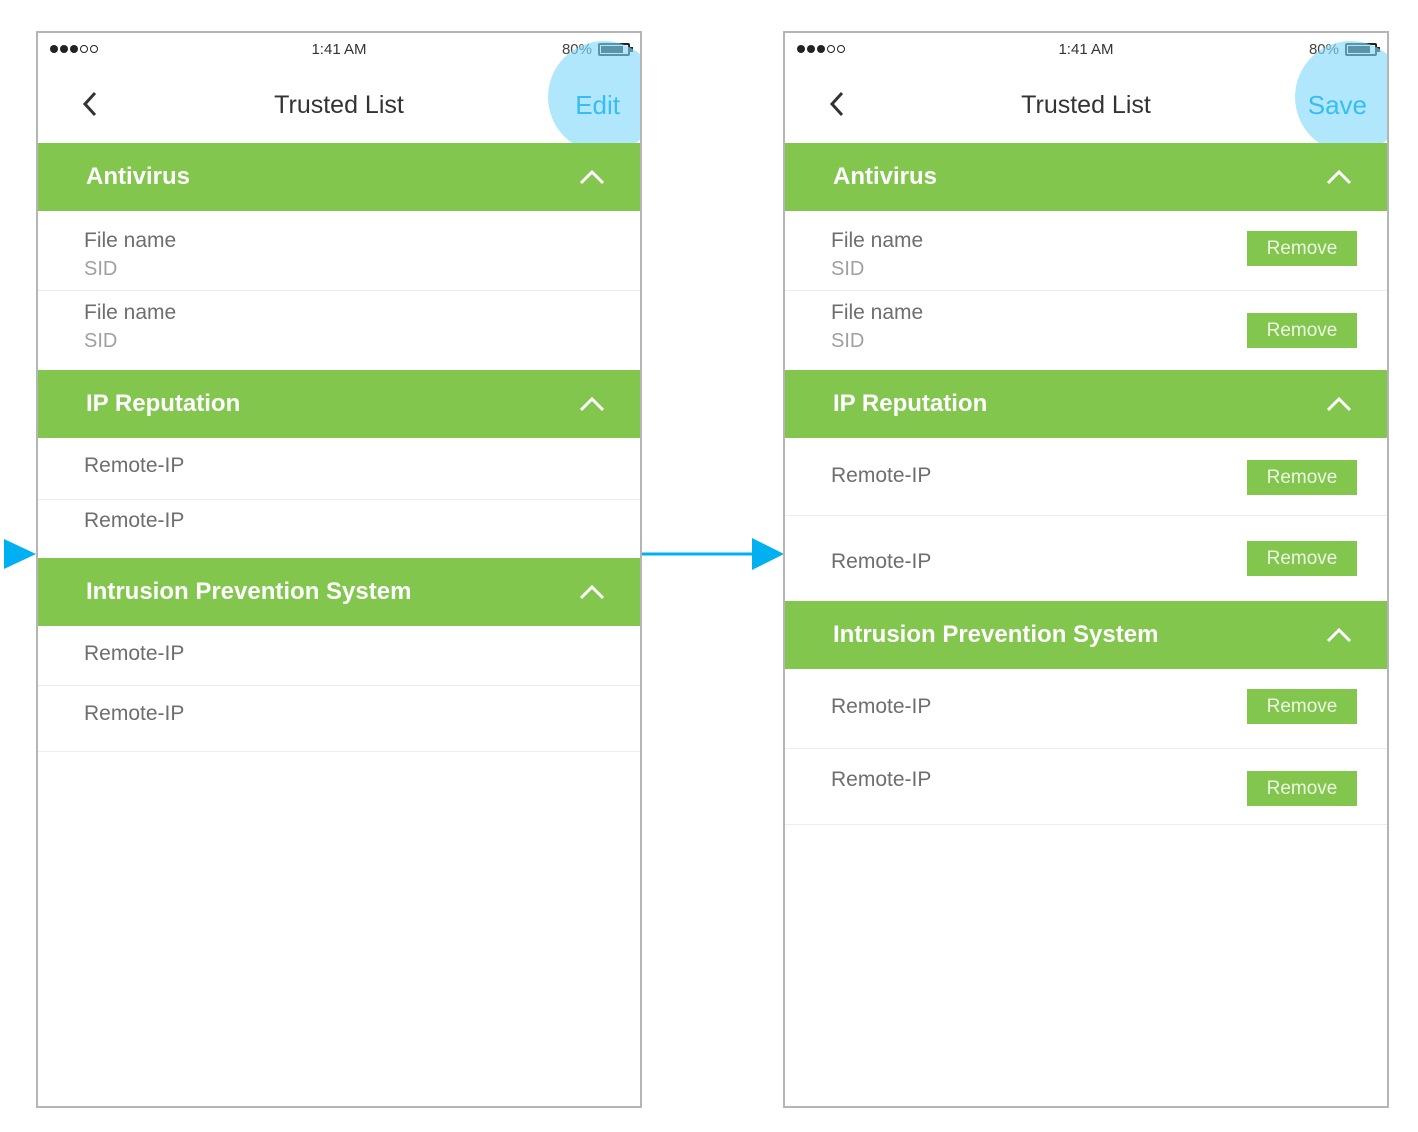 This screenshot has width=1418, height=1132. I want to click on save-button: Save, so click(1337, 105).